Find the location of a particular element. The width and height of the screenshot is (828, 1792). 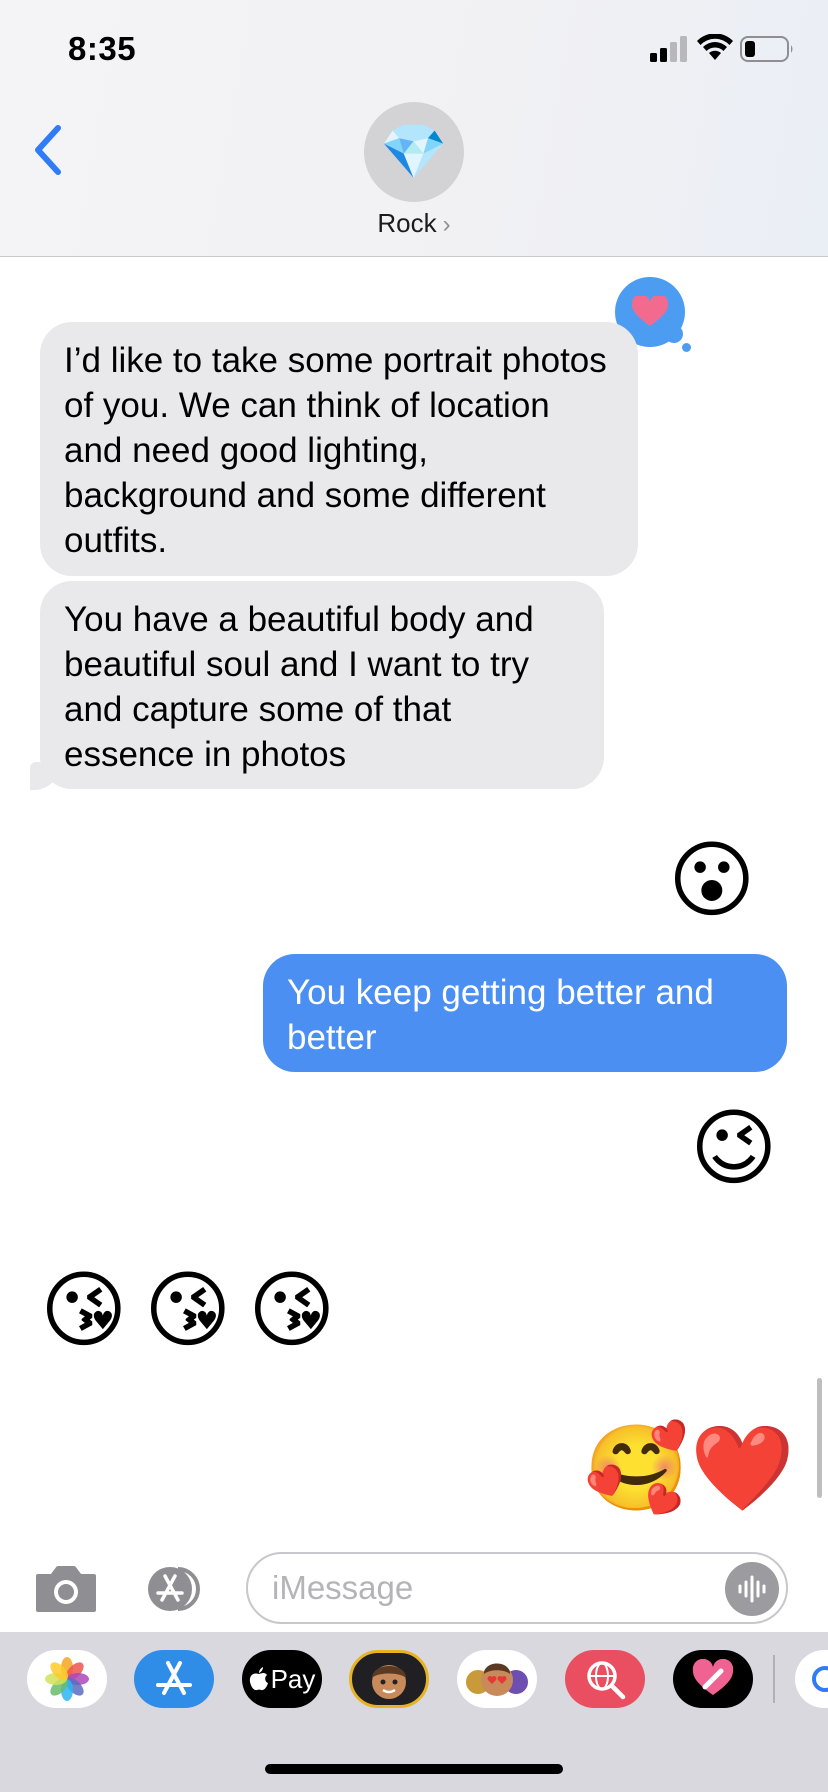

chevron-right-icon: › is located at coordinates (446, 224).